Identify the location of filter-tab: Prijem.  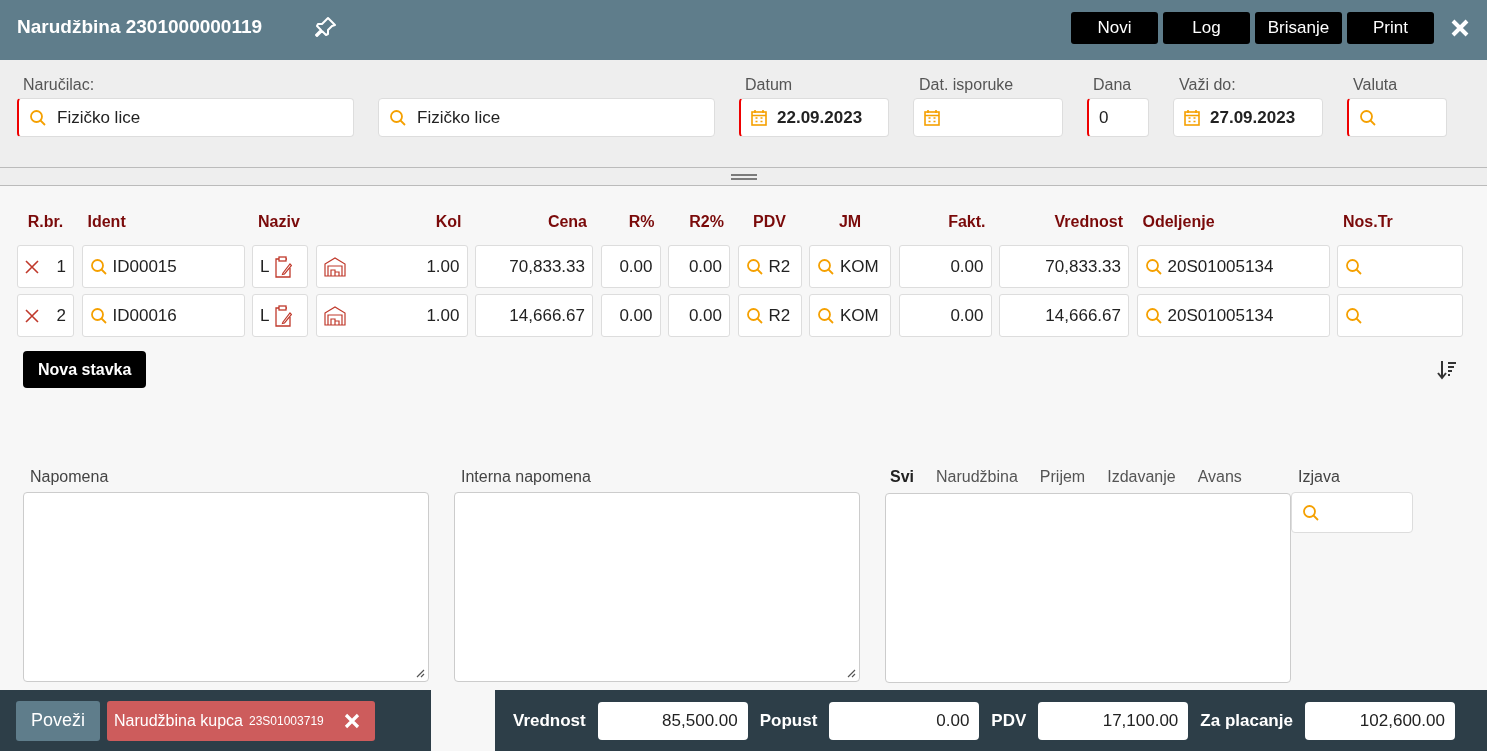
(1062, 480).